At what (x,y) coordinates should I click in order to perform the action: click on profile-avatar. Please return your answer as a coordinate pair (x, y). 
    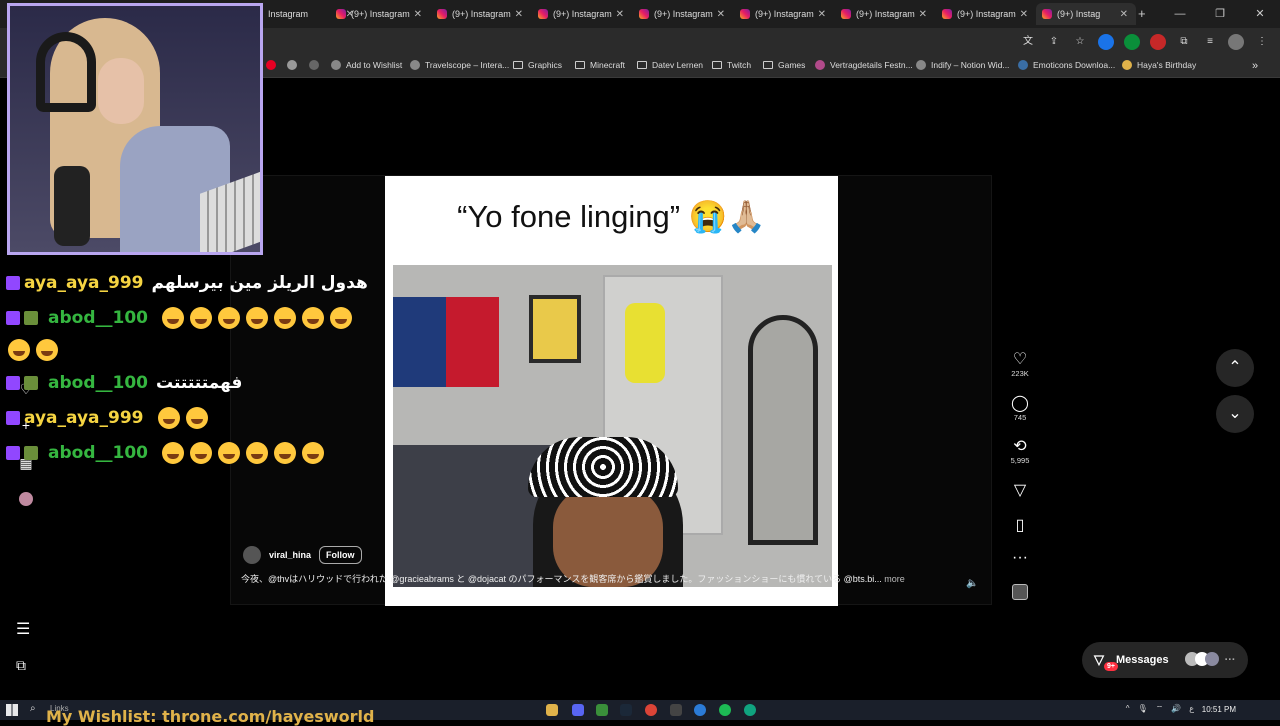
    Looking at the image, I should click on (1236, 42).